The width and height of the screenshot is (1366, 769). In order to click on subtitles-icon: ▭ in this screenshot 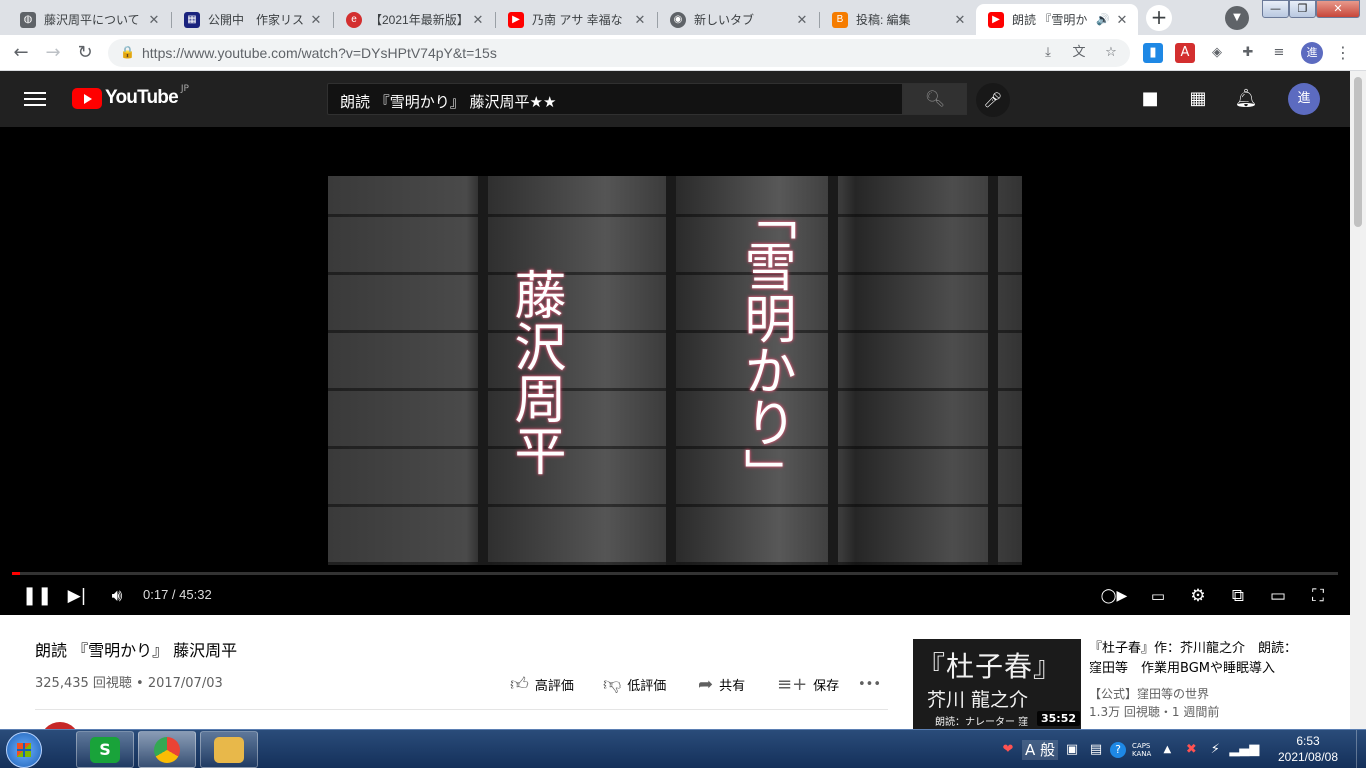, I will do `click(1158, 596)`.